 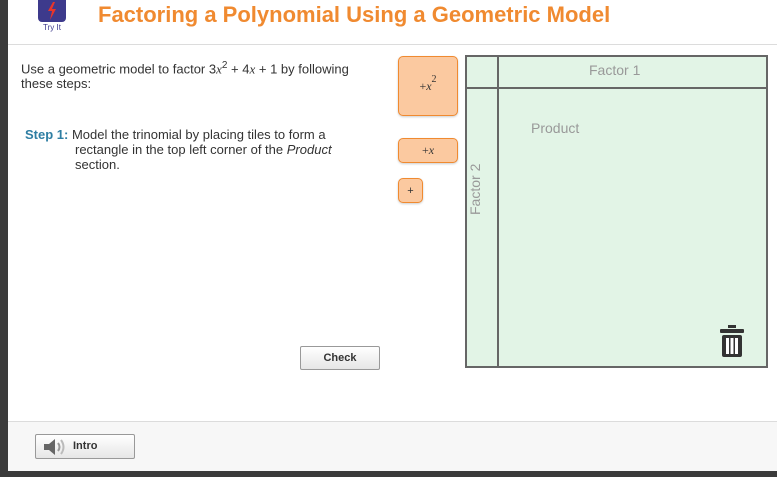 What do you see at coordinates (181, 149) in the screenshot?
I see `step-1-line2-text: rectangle in the top left corner of the` at bounding box center [181, 149].